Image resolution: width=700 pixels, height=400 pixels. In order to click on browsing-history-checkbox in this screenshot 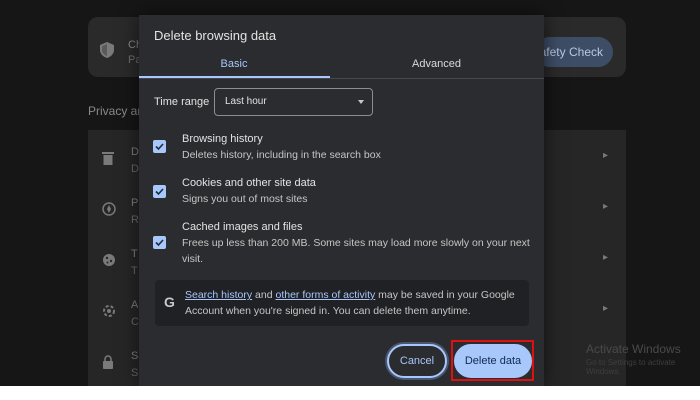, I will do `click(159, 146)`.